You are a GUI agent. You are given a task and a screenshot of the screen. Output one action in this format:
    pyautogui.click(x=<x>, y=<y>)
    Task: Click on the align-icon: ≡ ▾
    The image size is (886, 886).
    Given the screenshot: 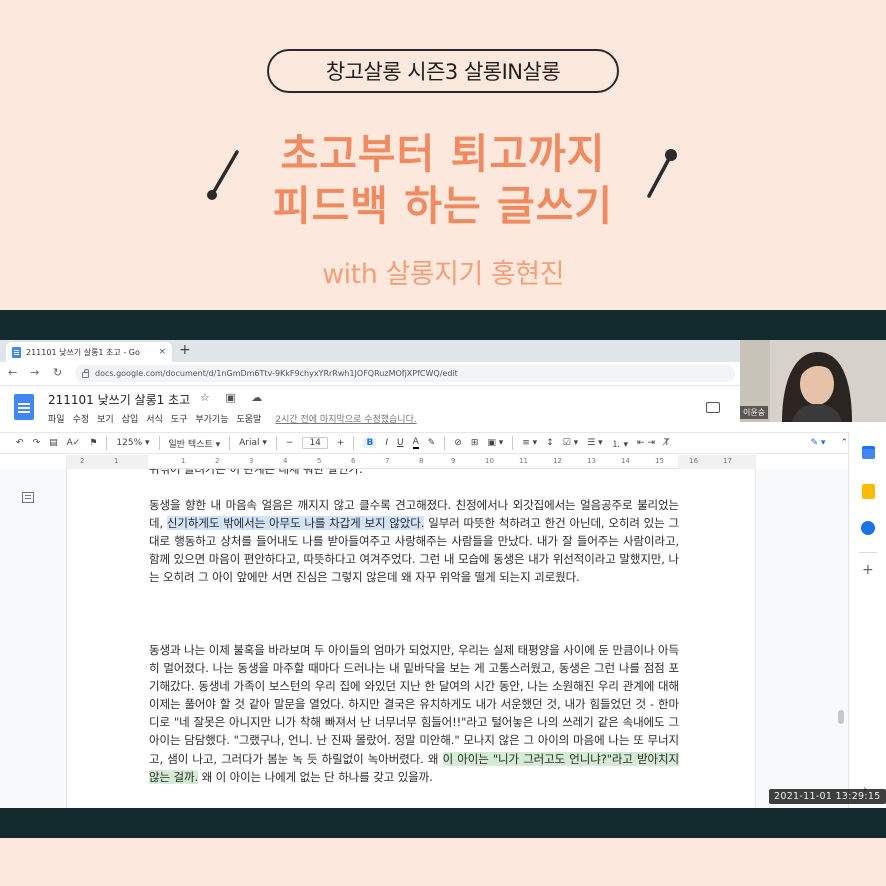 What is the action you would take?
    pyautogui.click(x=529, y=443)
    